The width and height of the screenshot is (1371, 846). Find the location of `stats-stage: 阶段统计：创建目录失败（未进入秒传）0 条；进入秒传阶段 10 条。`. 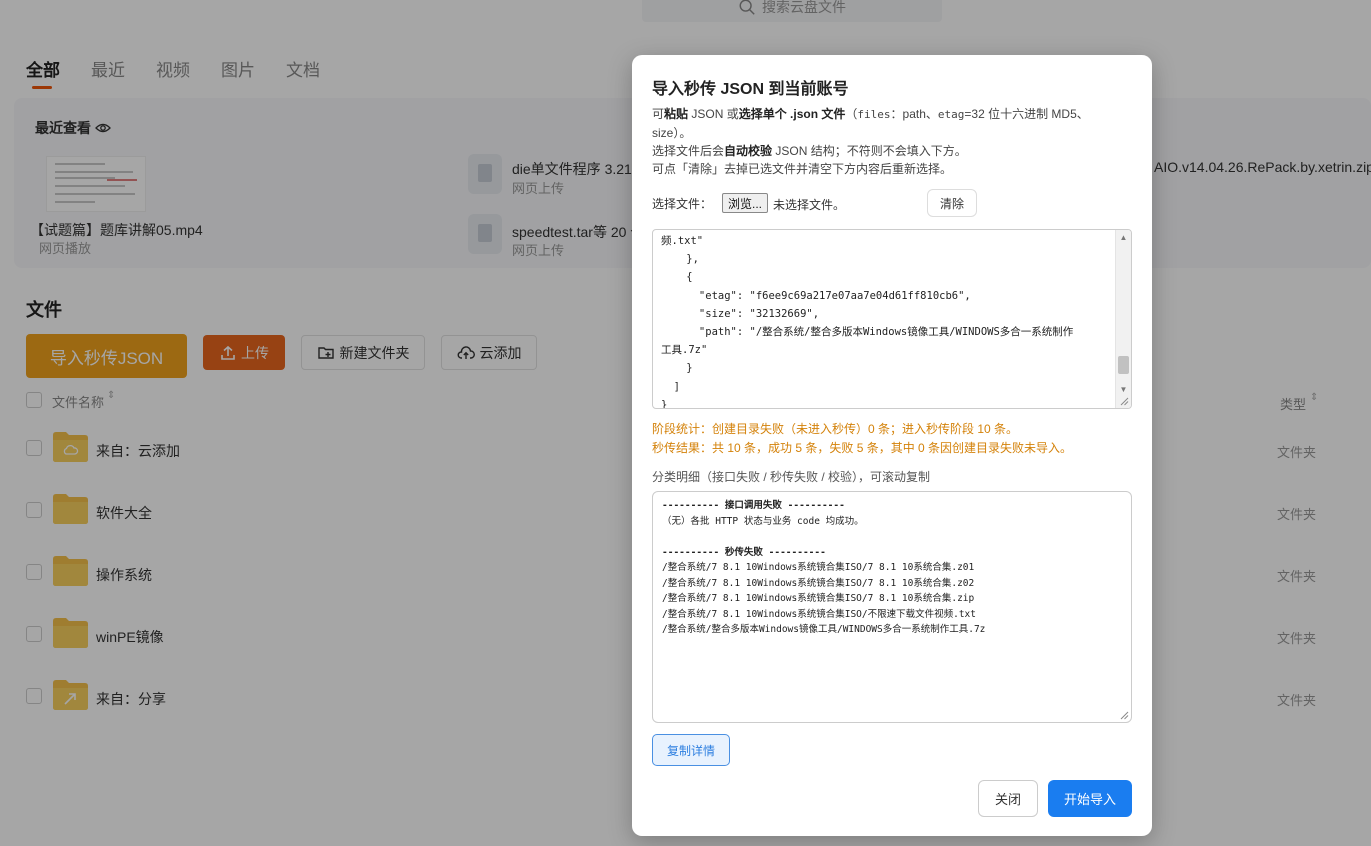

stats-stage: 阶段统计：创建目录失败（未进入秒传）0 条；进入秒传阶段 10 条。 is located at coordinates (835, 429).